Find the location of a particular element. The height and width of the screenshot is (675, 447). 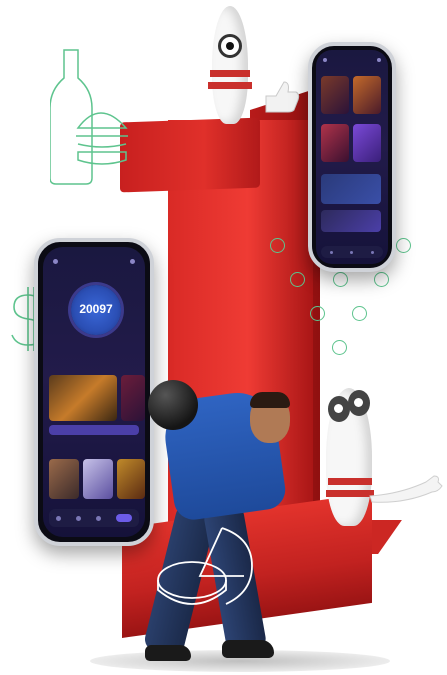

bottle-burger-icon is located at coordinates (89, 117).